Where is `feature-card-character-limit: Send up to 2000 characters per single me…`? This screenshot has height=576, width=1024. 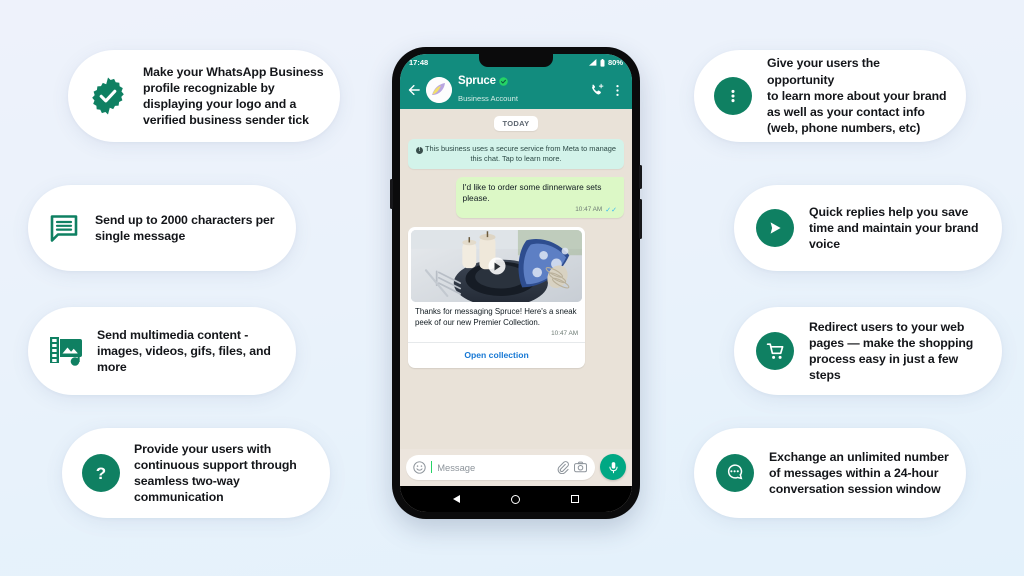
feature-card-character-limit: Send up to 2000 characters per single me… is located at coordinates (162, 228).